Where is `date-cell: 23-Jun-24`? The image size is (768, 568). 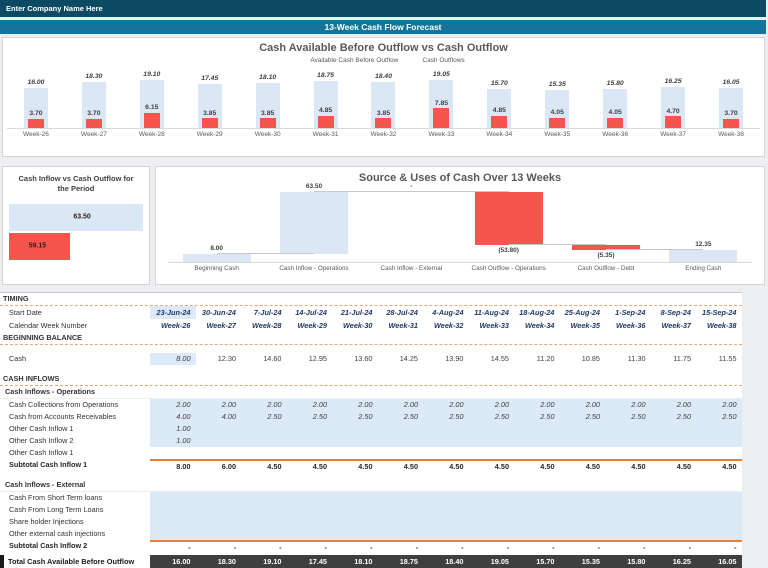
date-cell: 23-Jun-24 is located at coordinates (173, 312).